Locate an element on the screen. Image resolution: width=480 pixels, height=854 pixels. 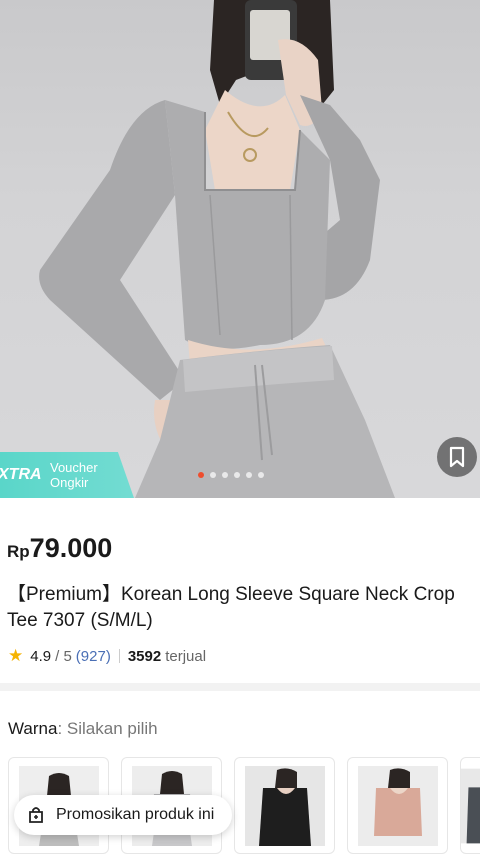
bookmark-icon is located at coordinates (457, 457).